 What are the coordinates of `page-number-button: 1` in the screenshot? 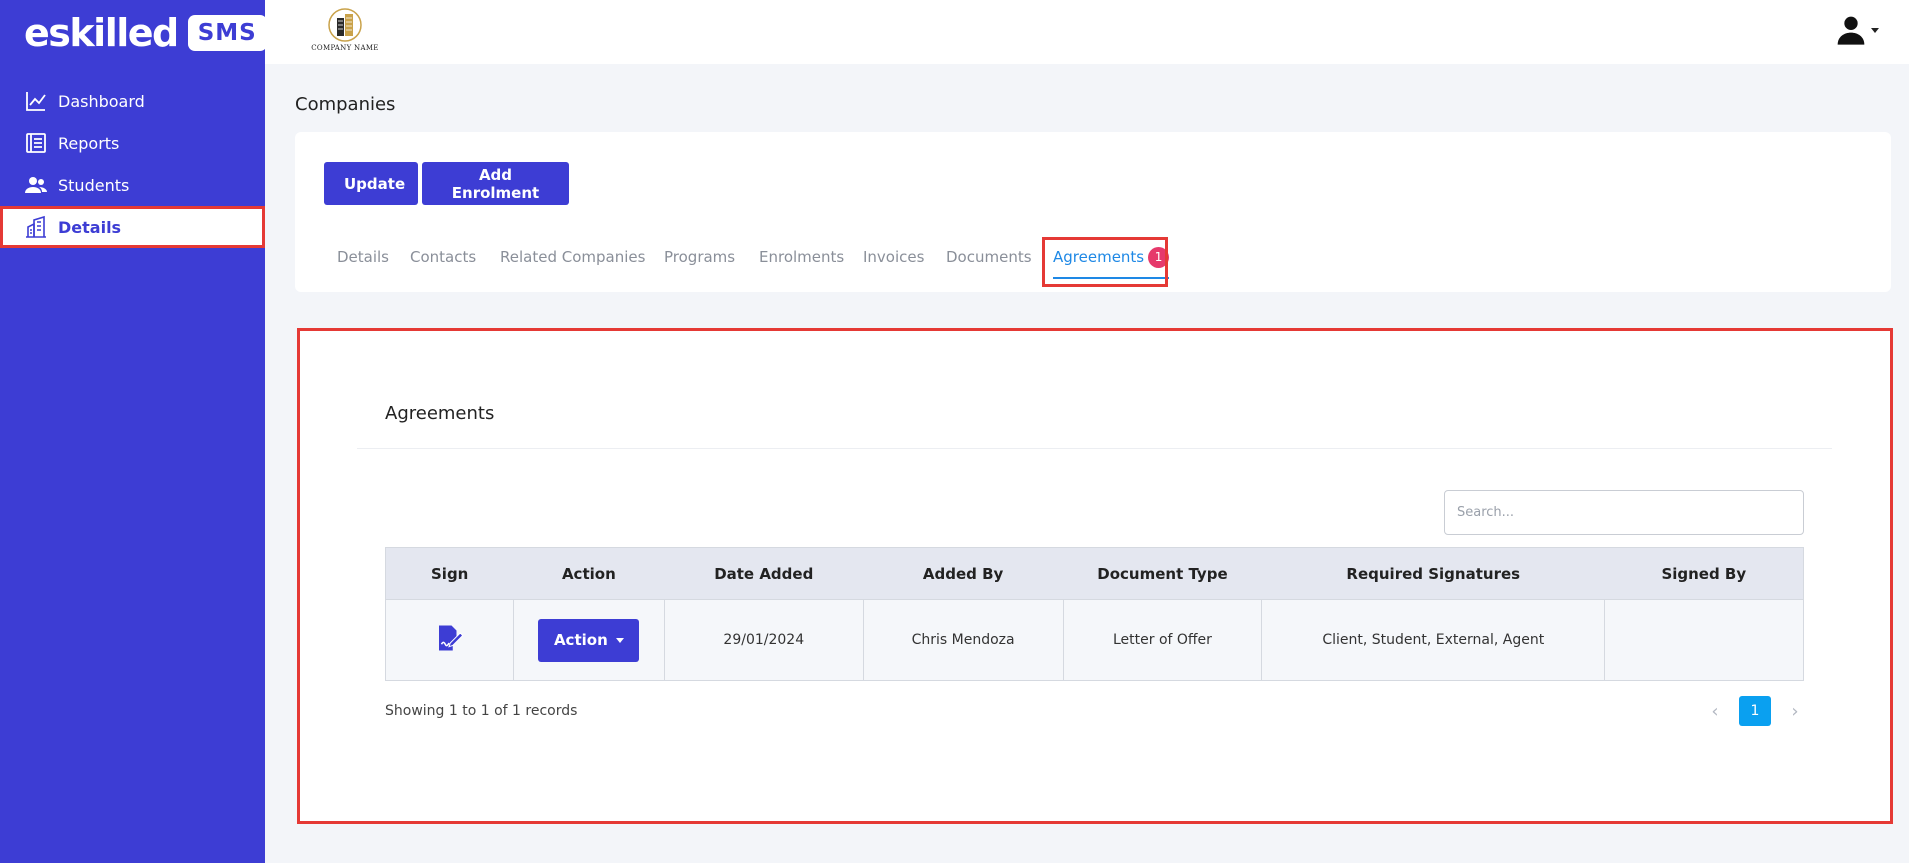 It's located at (1755, 711).